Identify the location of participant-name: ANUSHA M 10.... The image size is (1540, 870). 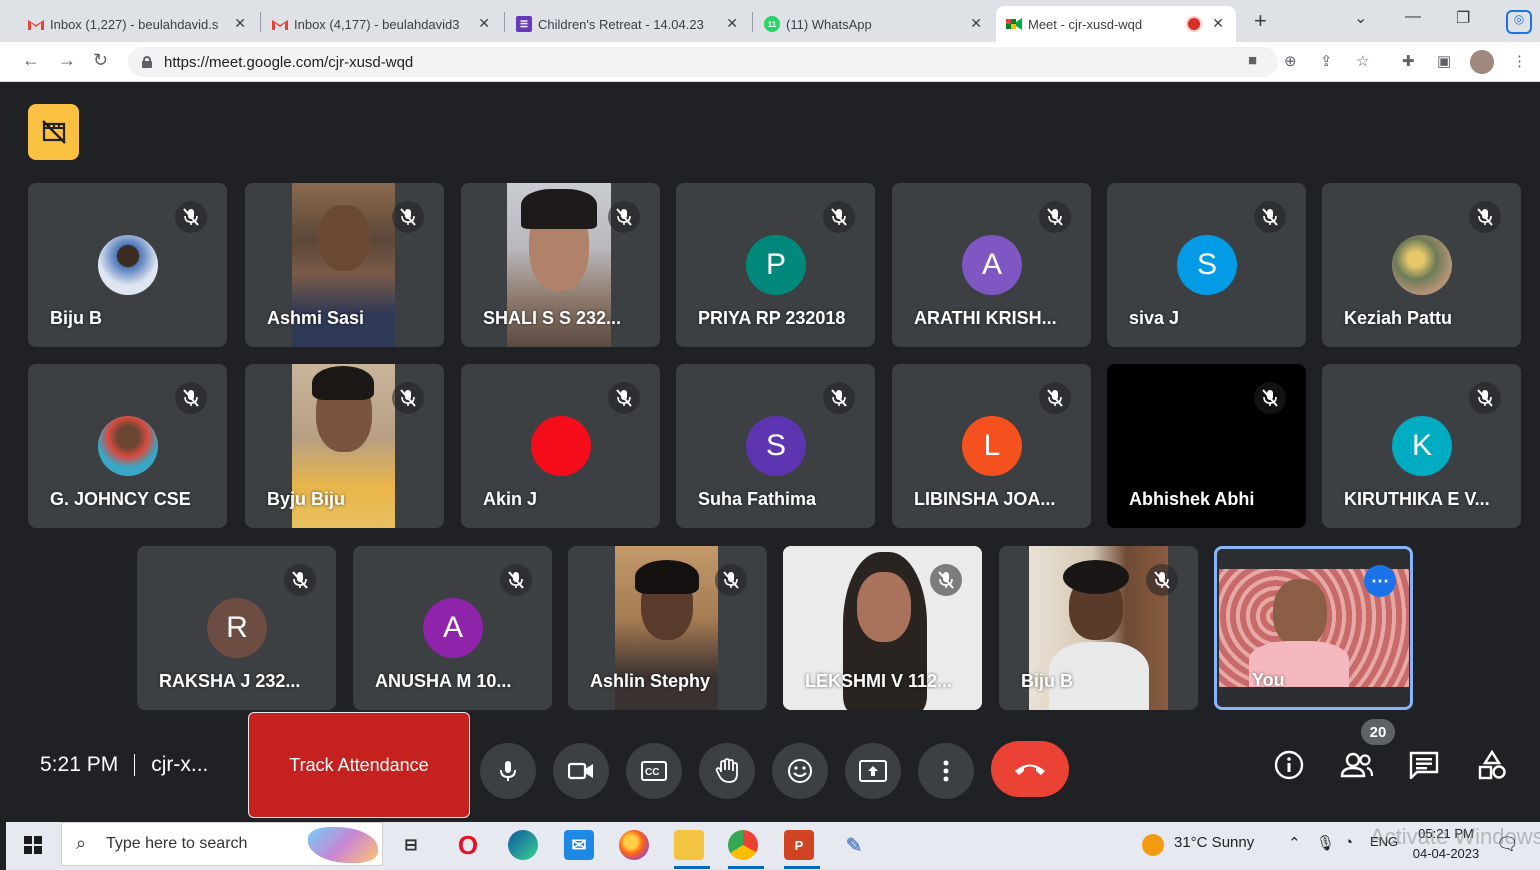
(443, 681).